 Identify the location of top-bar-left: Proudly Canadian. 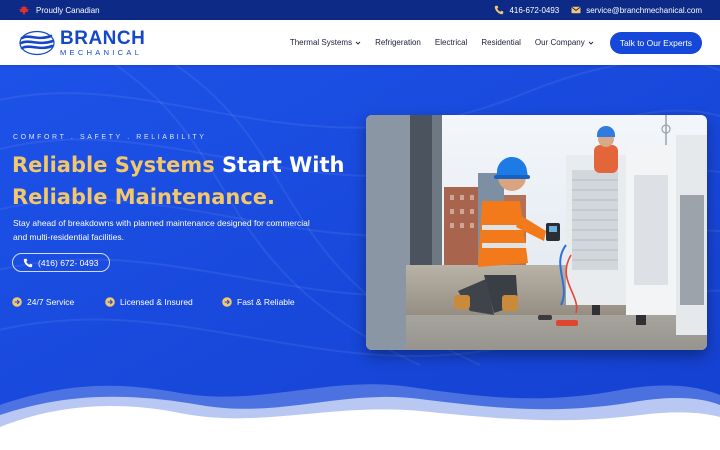
(59, 10).